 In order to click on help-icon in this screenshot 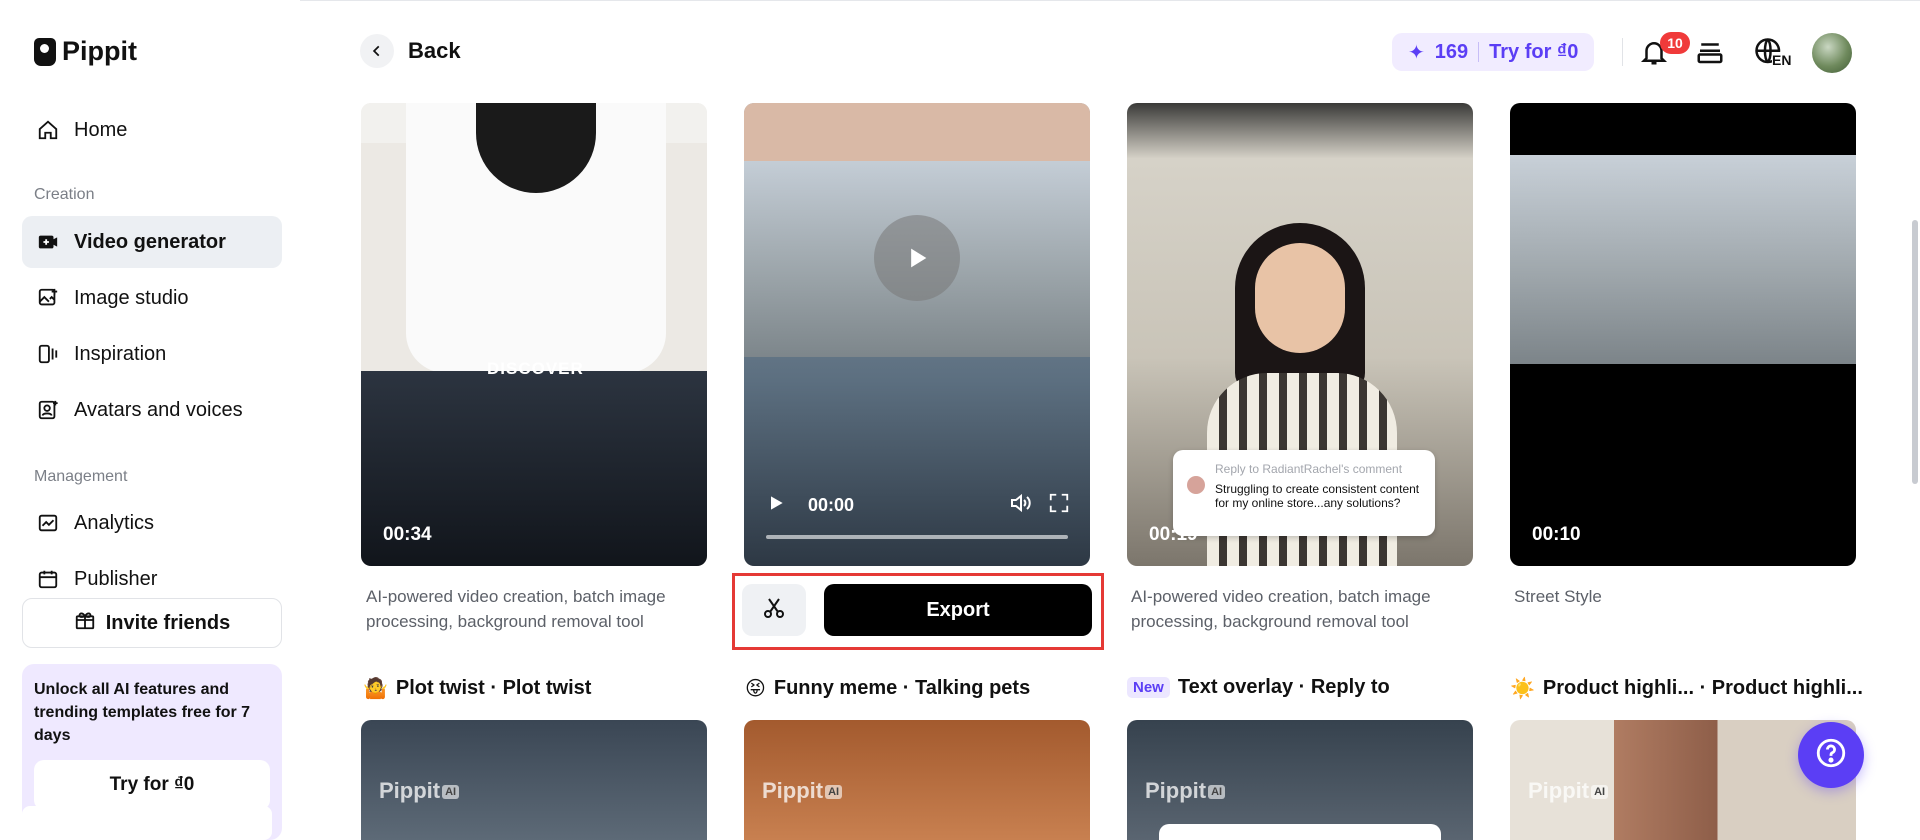, I will do `click(1831, 755)`.